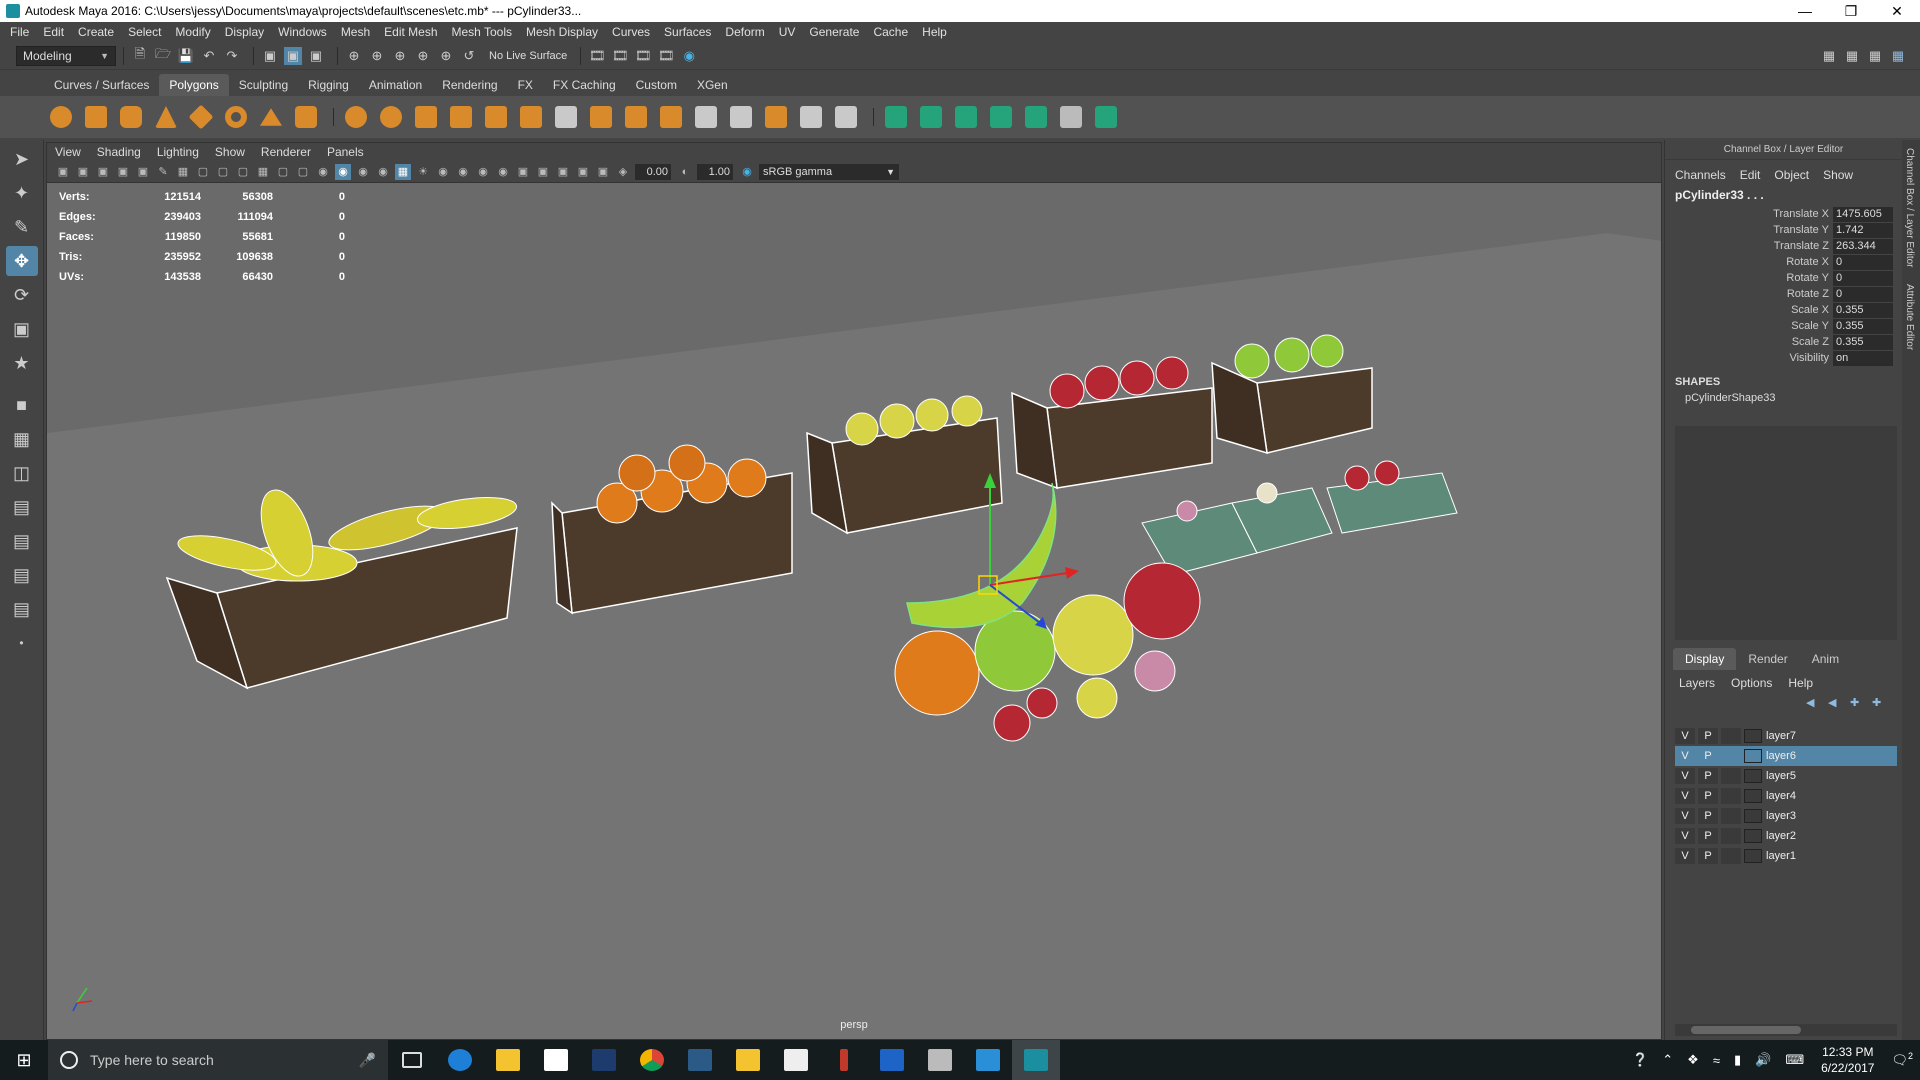  What do you see at coordinates (1836, 703) in the screenshot?
I see `move-layer-down-icon: ◀` at bounding box center [1836, 703].